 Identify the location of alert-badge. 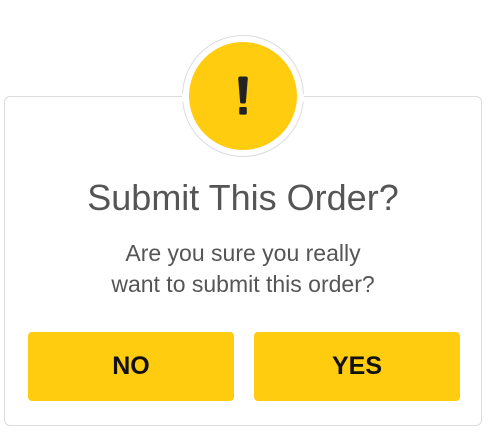
(243, 96).